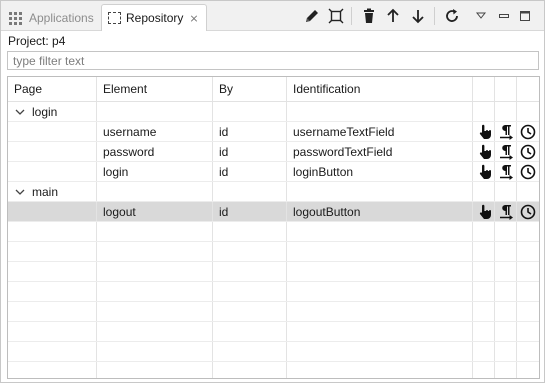  I want to click on table-row: login id loginButton, so click(273, 172).